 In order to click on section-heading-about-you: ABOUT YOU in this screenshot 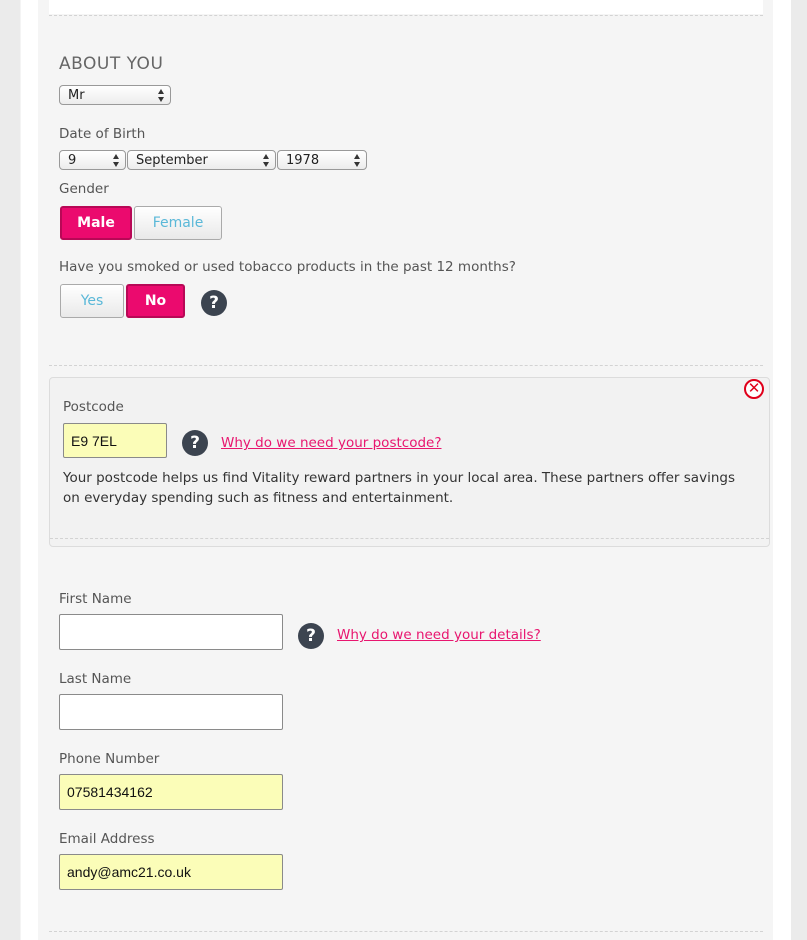, I will do `click(111, 64)`.